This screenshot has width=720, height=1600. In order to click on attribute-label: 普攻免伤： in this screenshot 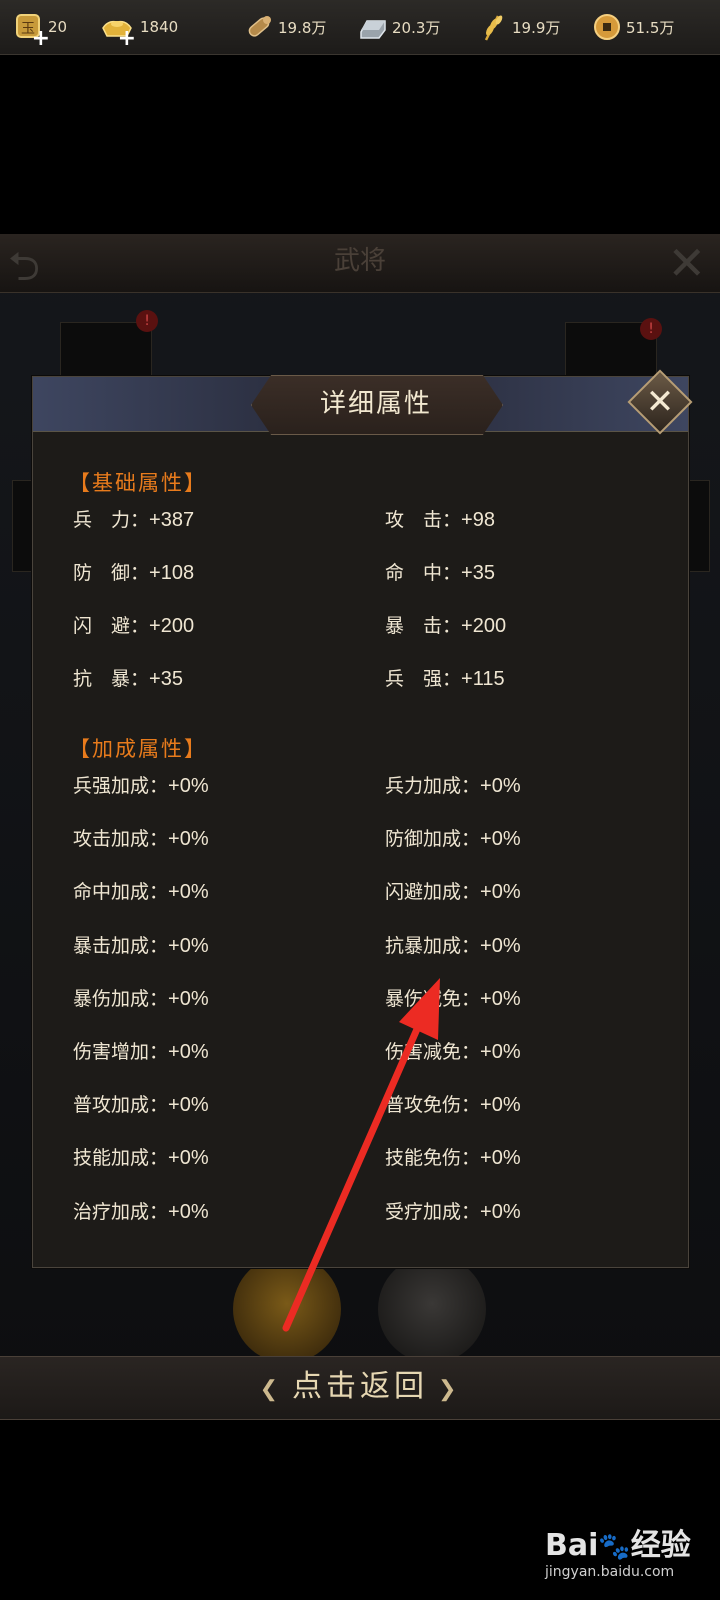, I will do `click(433, 1105)`.